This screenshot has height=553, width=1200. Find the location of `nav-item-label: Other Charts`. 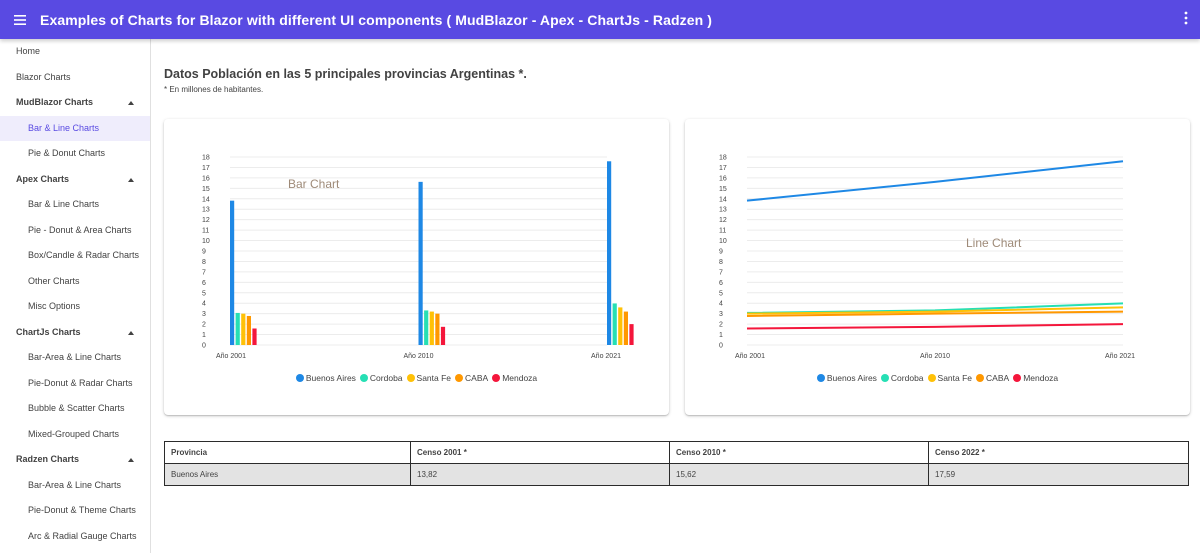

nav-item-label: Other Charts is located at coordinates (54, 280).